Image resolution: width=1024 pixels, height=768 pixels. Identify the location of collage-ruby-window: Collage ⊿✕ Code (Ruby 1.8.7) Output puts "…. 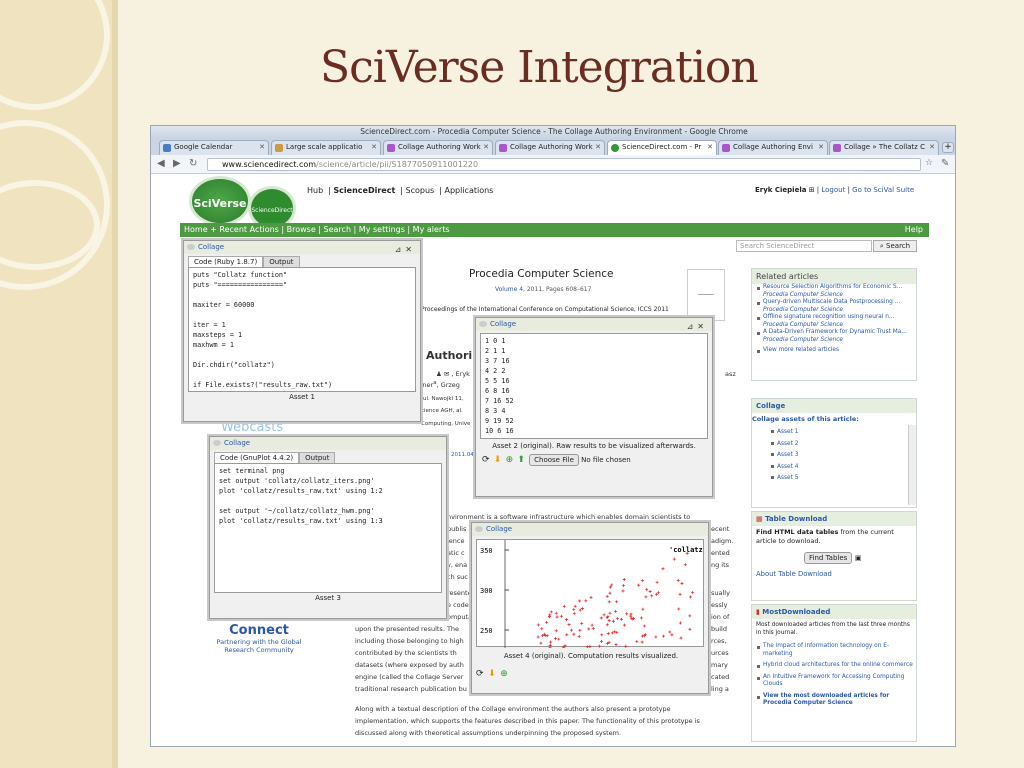
(302, 331).